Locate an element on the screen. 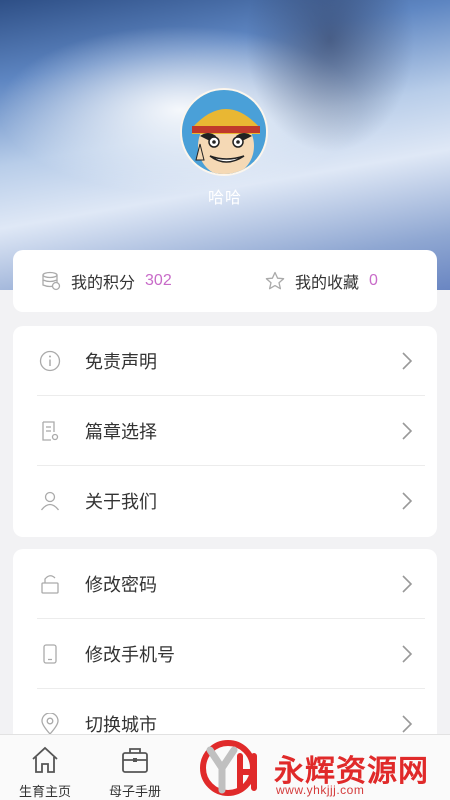 This screenshot has height=800, width=450. watermark: 永辉资源网 www.yhkjjj.com is located at coordinates (322, 768).